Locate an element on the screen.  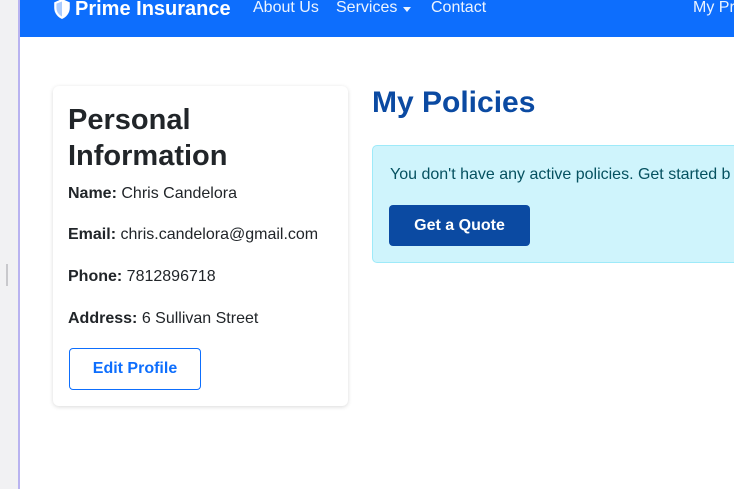
email-value: chris.candelora@gmail.com is located at coordinates (219, 234).